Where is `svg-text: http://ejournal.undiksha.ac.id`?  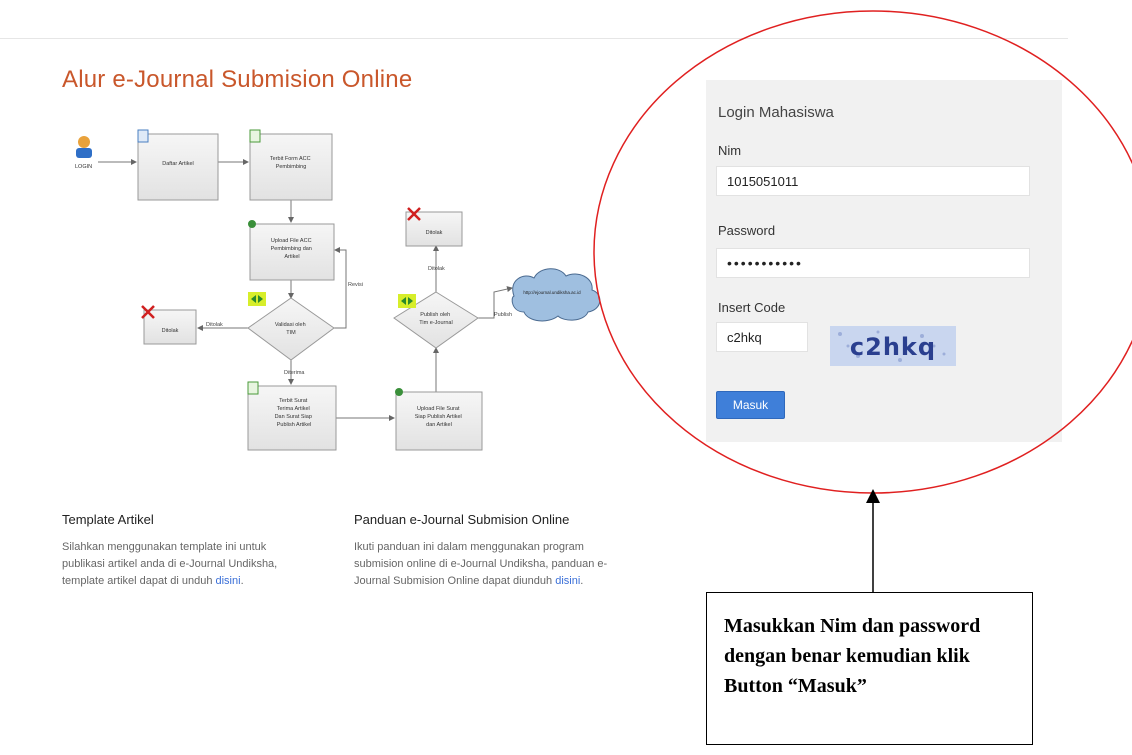 svg-text: http://ejournal.undiksha.ac.id is located at coordinates (552, 292).